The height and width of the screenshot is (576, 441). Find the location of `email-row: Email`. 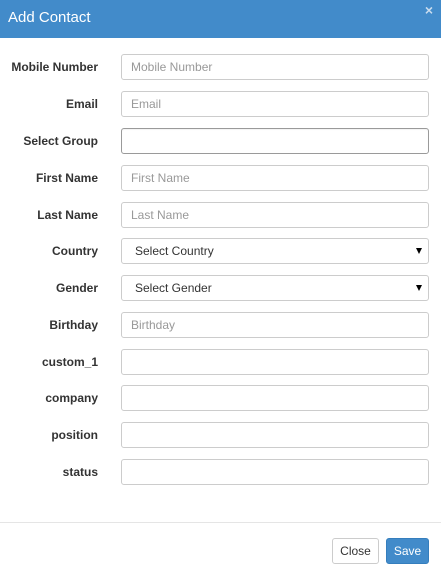

email-row: Email is located at coordinates (220, 104).